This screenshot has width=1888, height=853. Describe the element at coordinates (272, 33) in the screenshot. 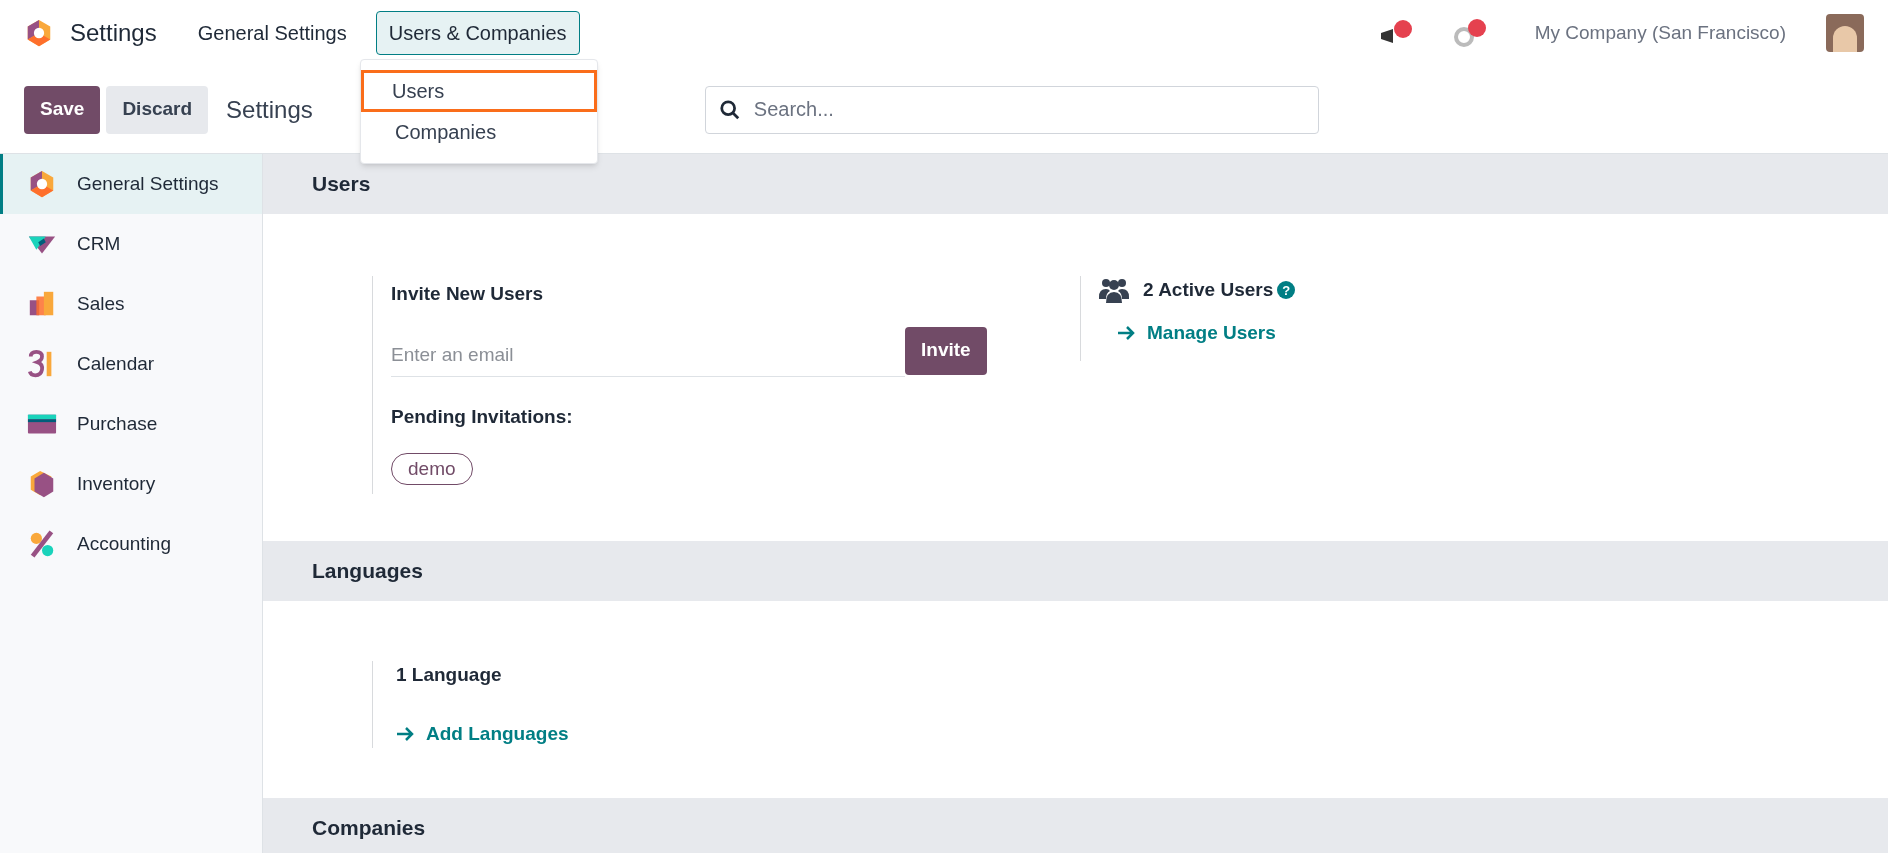

I see `menu-tab: General Settings` at that location.